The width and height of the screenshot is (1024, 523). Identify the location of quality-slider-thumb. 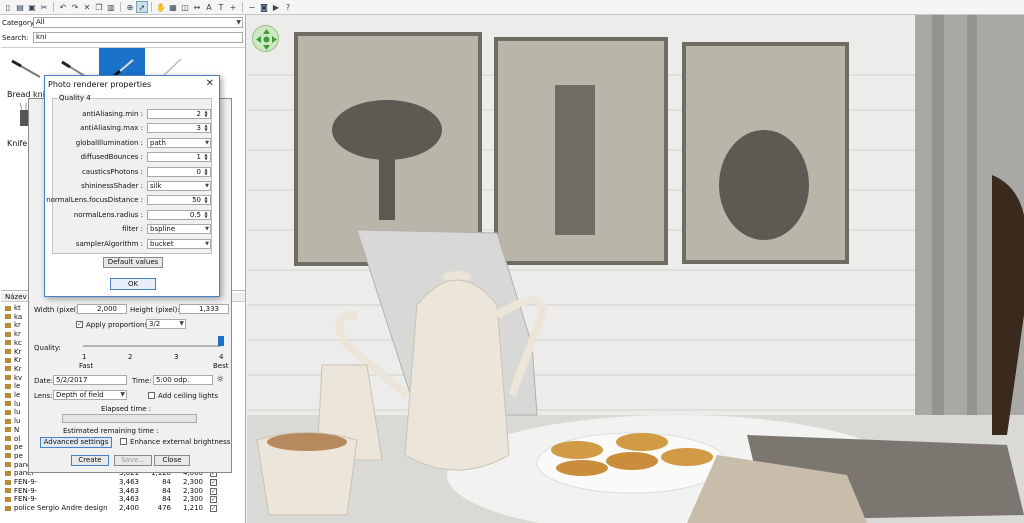
(221, 341).